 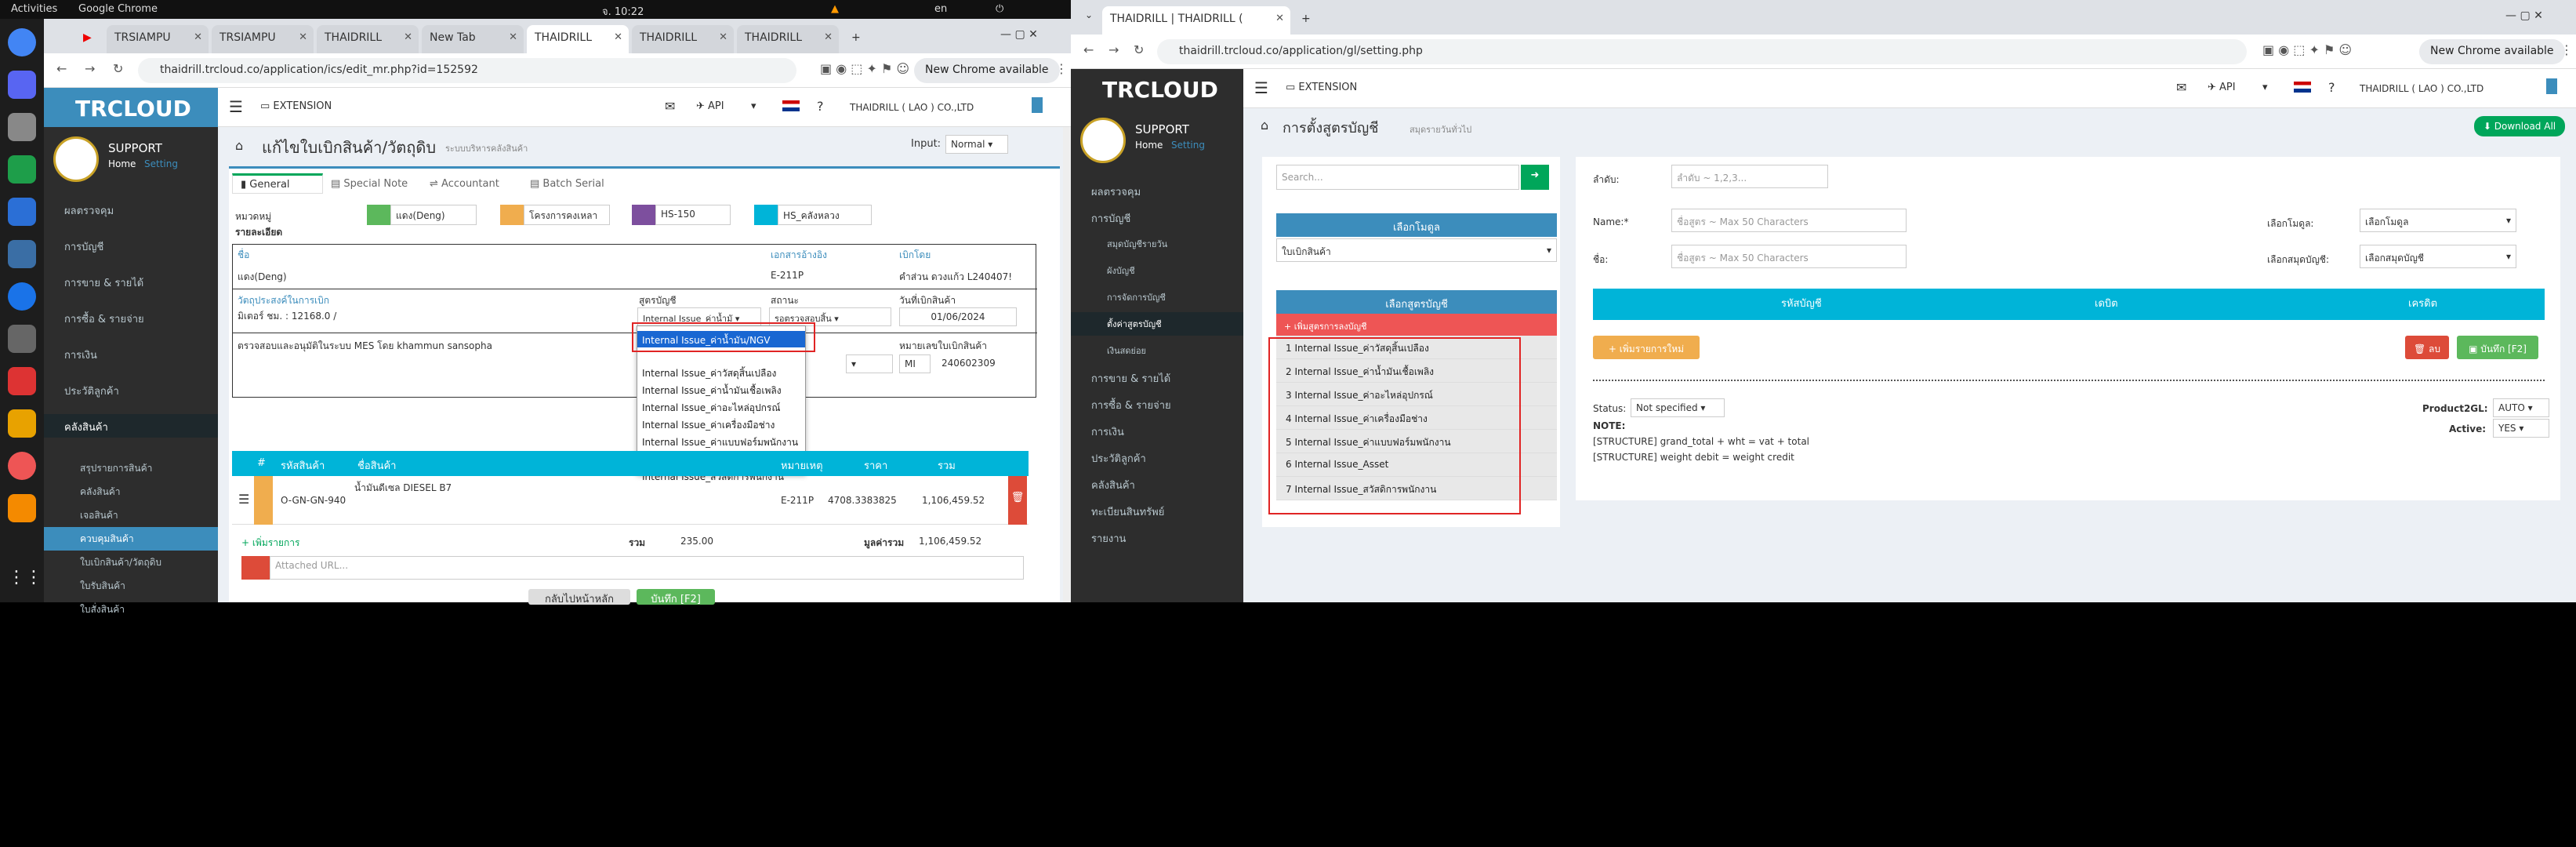 I want to click on home-link: Home, so click(x=122, y=163).